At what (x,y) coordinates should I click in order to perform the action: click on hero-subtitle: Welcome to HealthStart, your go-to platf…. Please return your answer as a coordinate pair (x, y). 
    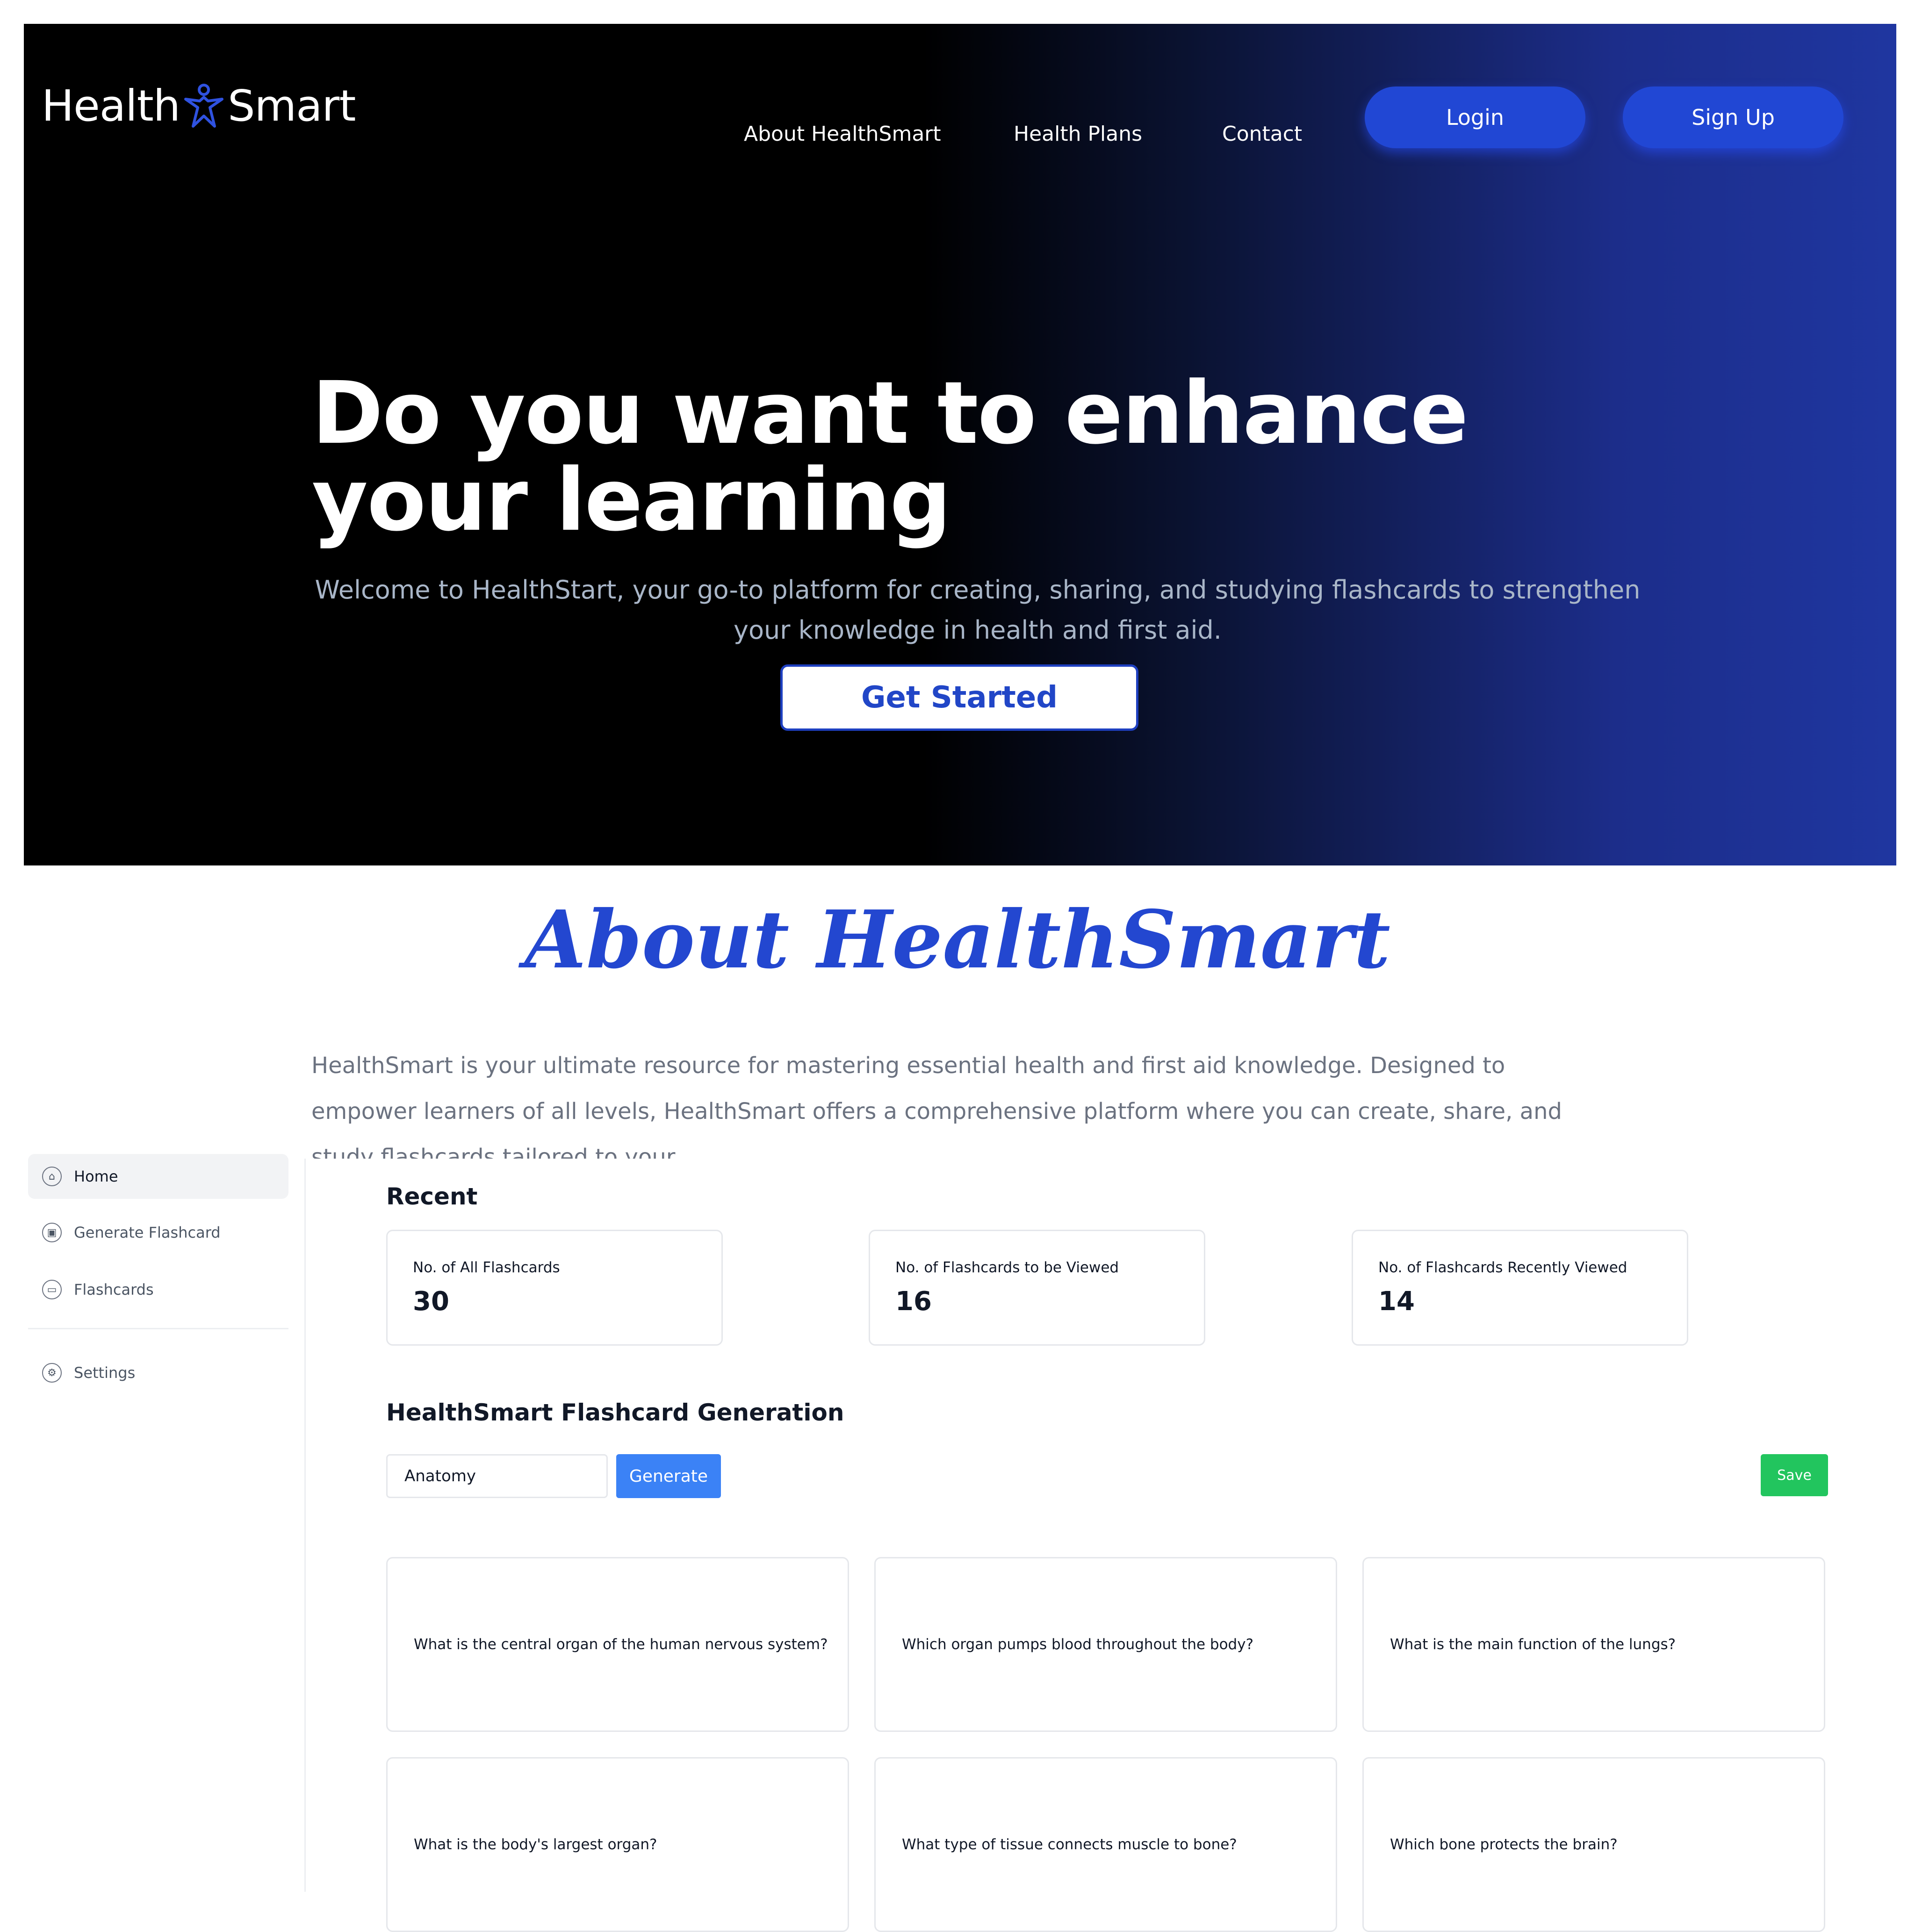
    Looking at the image, I should click on (978, 610).